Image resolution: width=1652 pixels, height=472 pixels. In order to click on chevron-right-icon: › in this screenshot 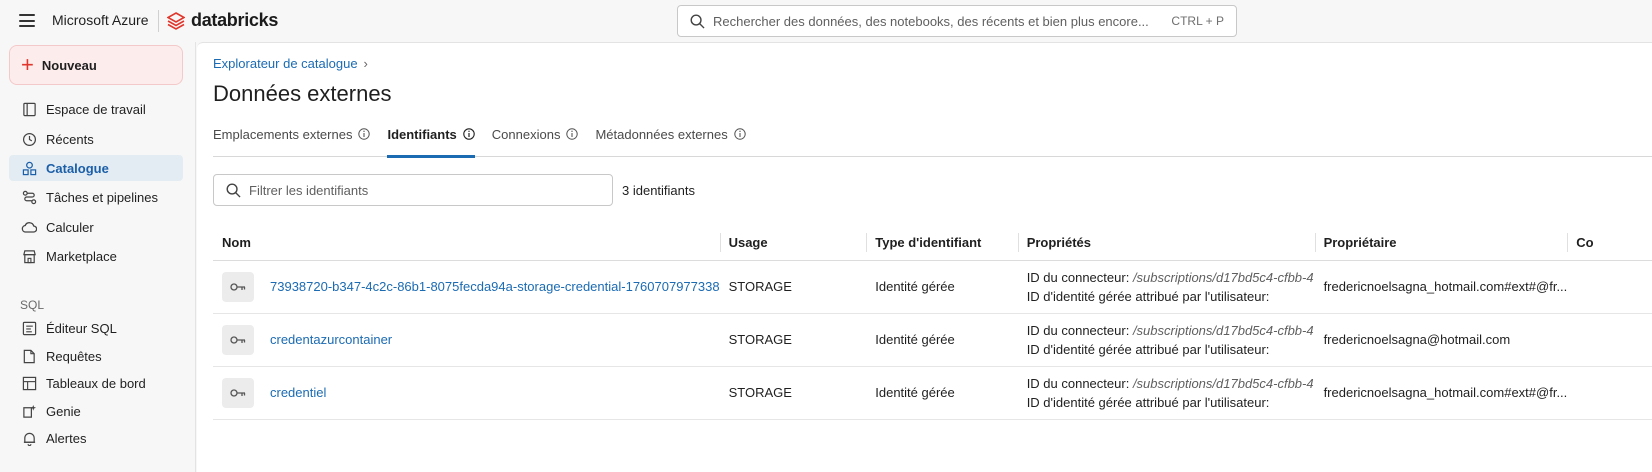, I will do `click(365, 63)`.